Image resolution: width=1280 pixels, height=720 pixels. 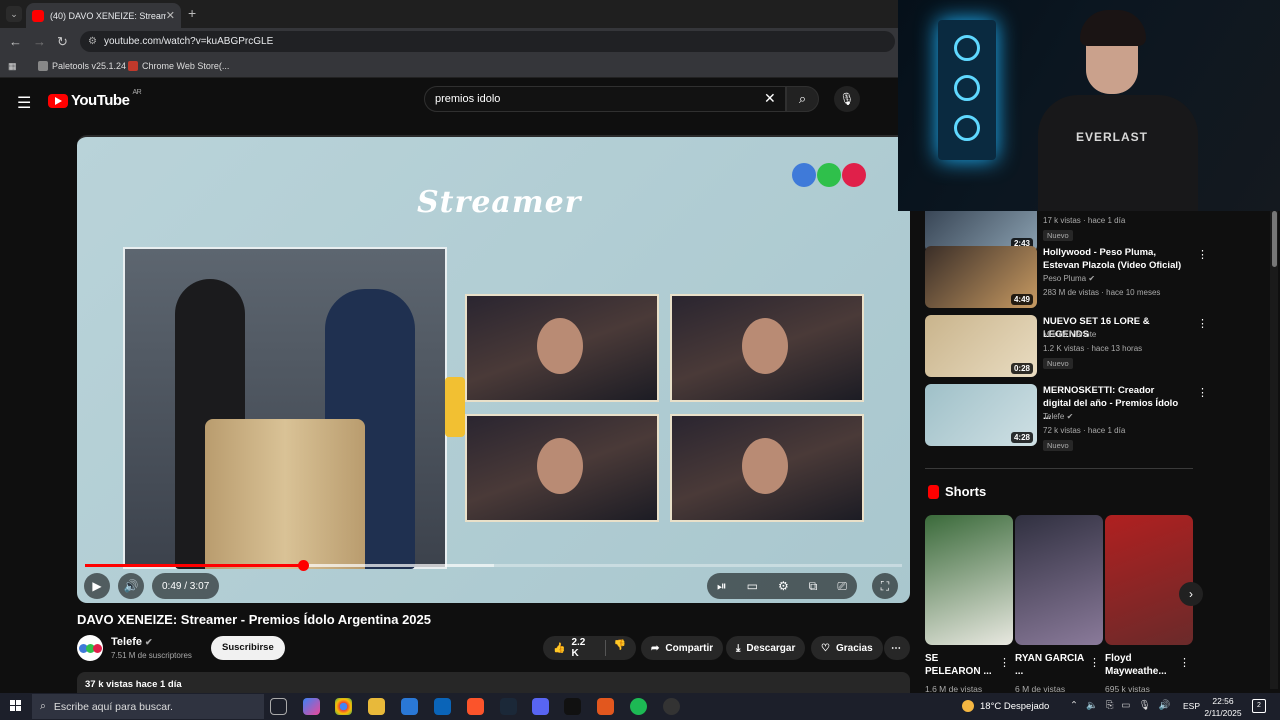 I want to click on fullscreen-button: ⛶, so click(x=885, y=586).